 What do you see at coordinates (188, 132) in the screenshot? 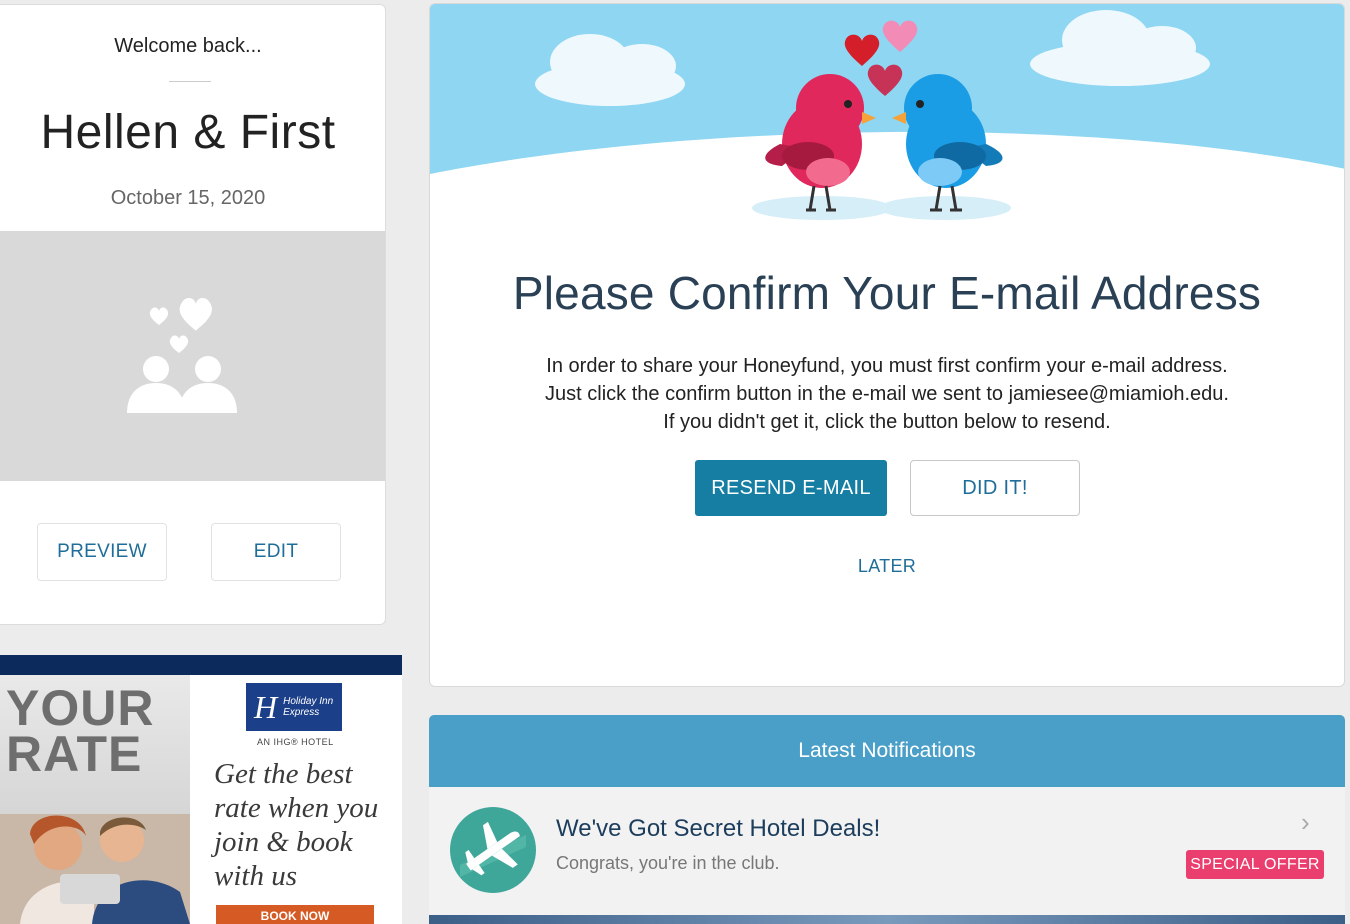
I see `couple-name: Hellen & First` at bounding box center [188, 132].